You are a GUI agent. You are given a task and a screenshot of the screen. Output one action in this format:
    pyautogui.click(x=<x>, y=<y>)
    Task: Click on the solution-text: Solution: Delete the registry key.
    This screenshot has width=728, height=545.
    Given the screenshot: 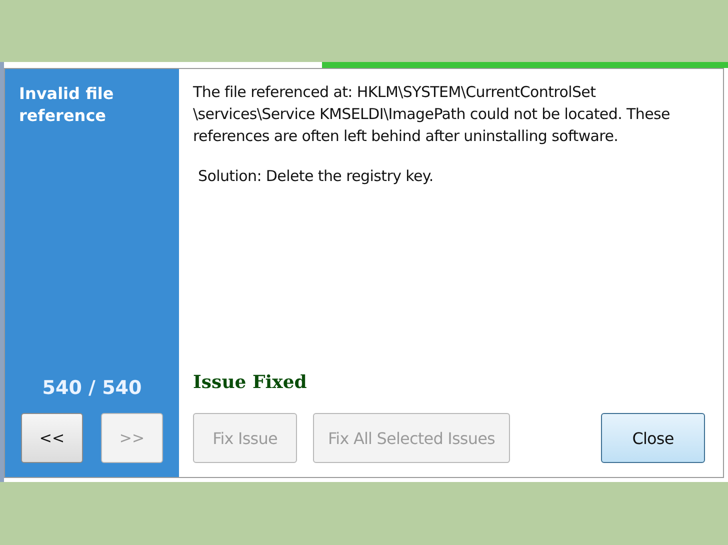 What is the action you would take?
    pyautogui.click(x=316, y=176)
    